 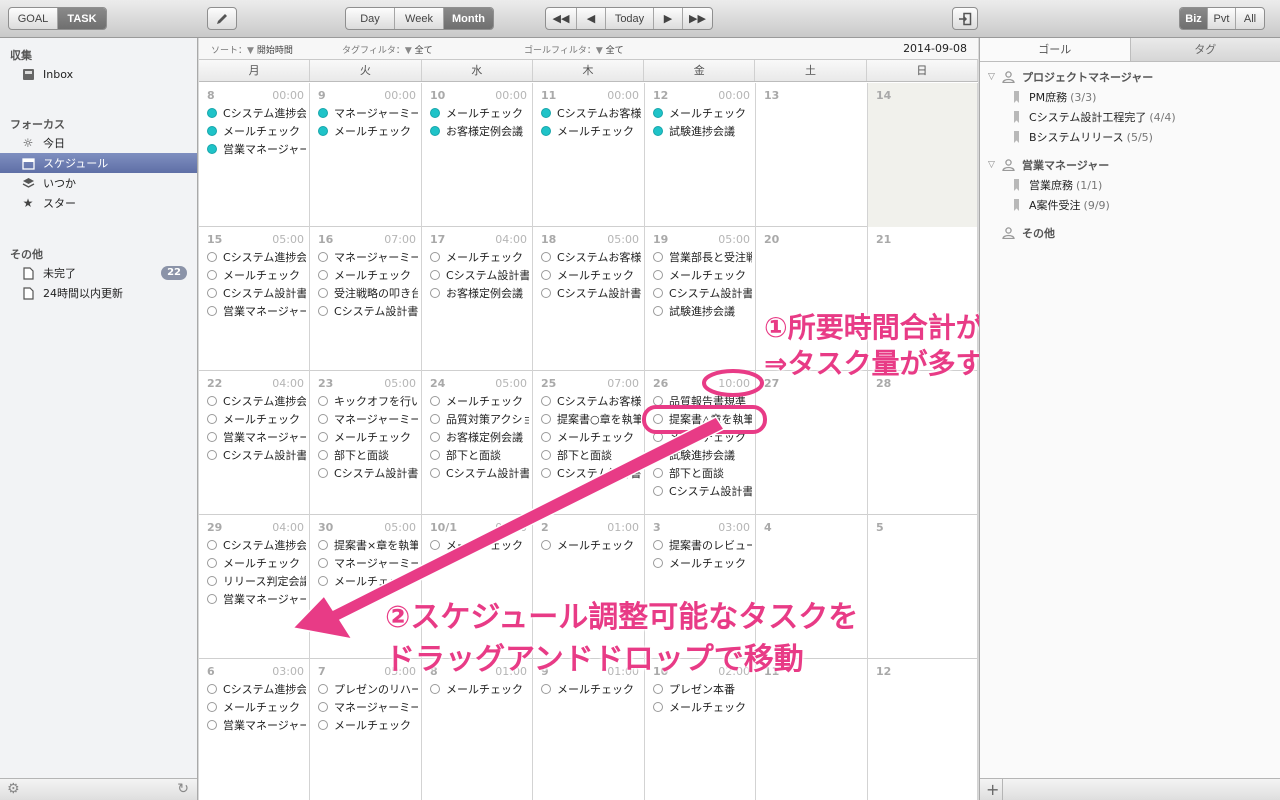 I want to click on task-item: リリース判定会議, so click(x=256, y=581).